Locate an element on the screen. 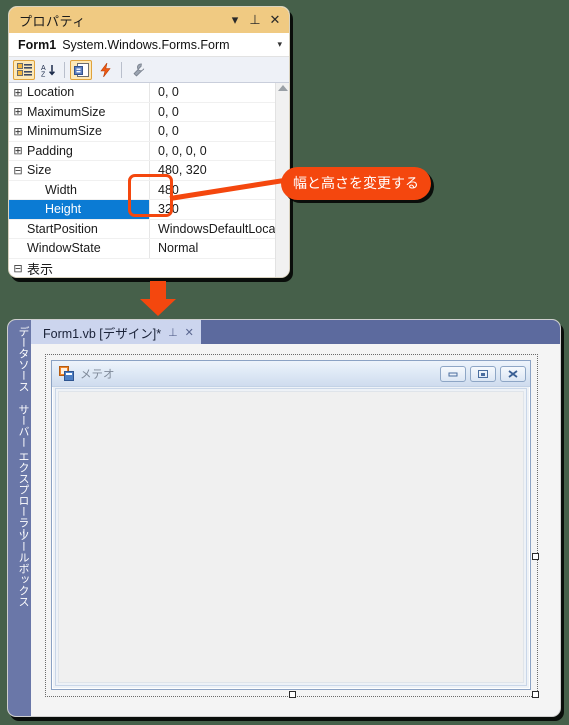 This screenshot has width=569, height=725. categorized-icon is located at coordinates (24, 69).